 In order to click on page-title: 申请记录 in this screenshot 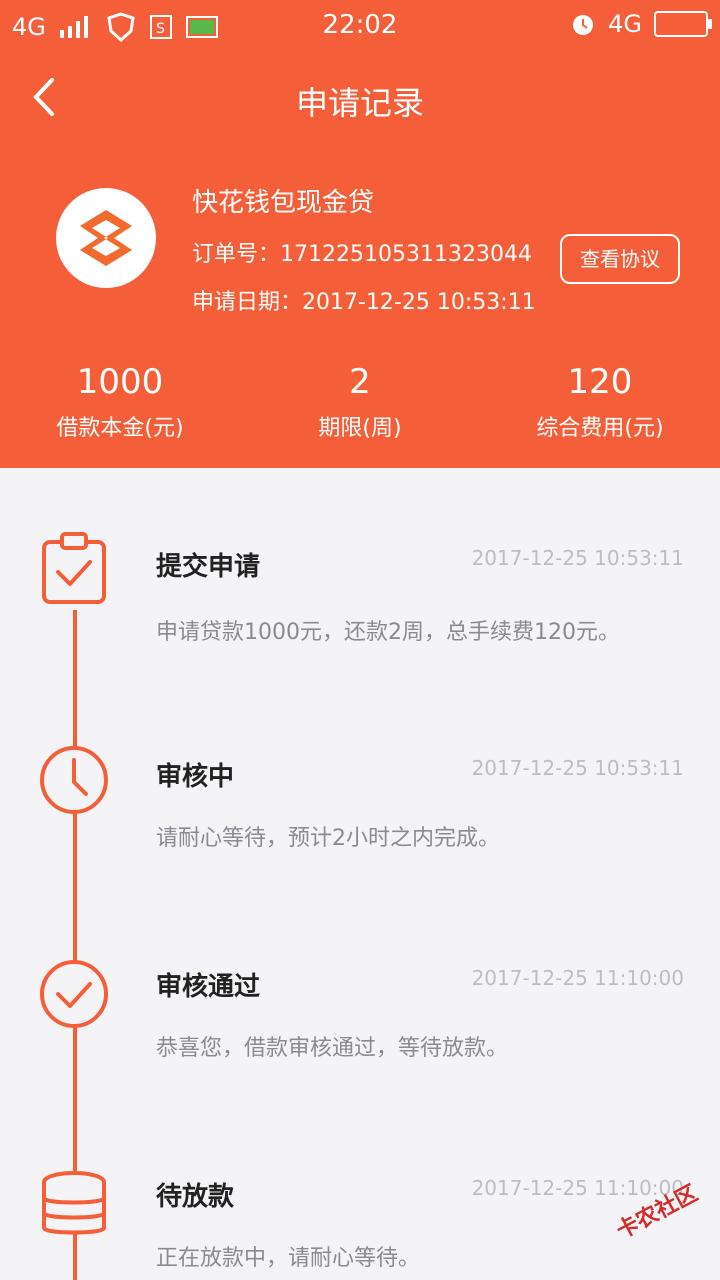, I will do `click(359, 103)`.